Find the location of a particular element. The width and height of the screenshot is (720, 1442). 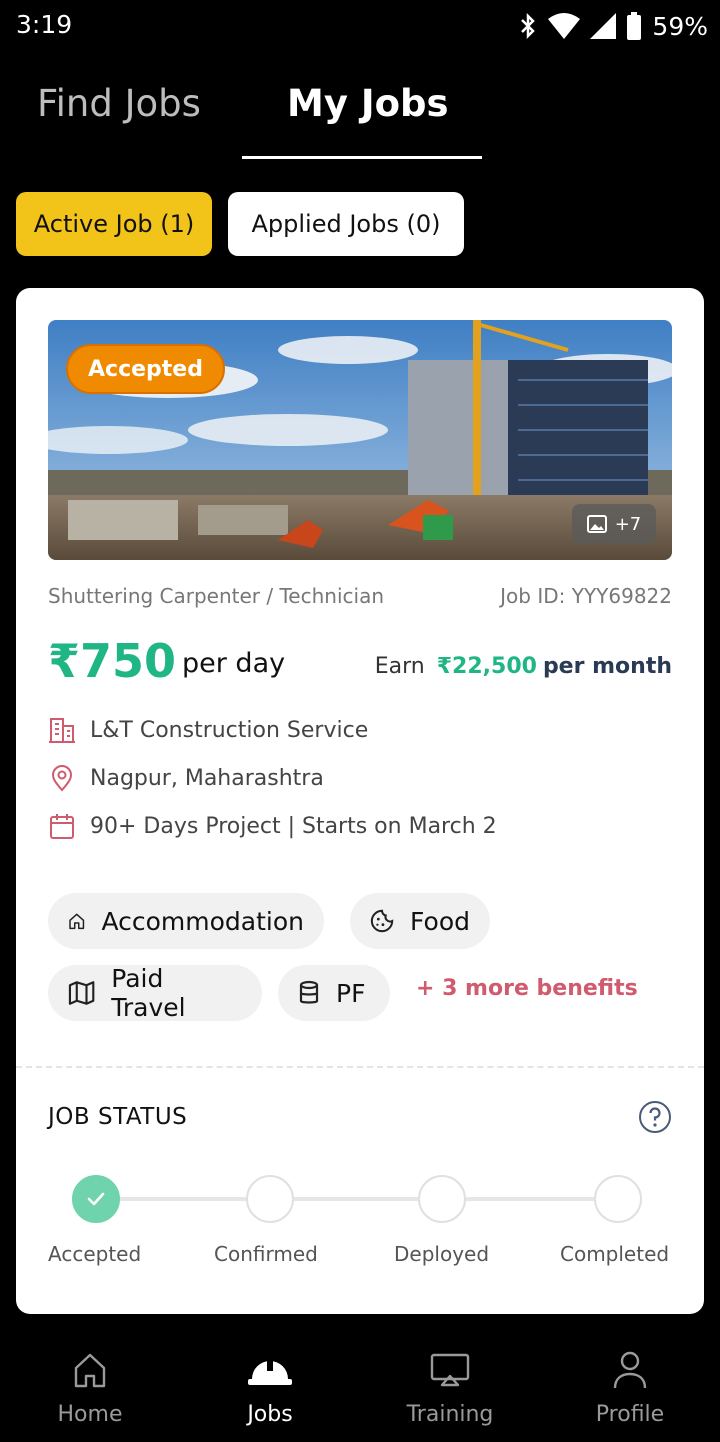

database-icon is located at coordinates (309, 992).